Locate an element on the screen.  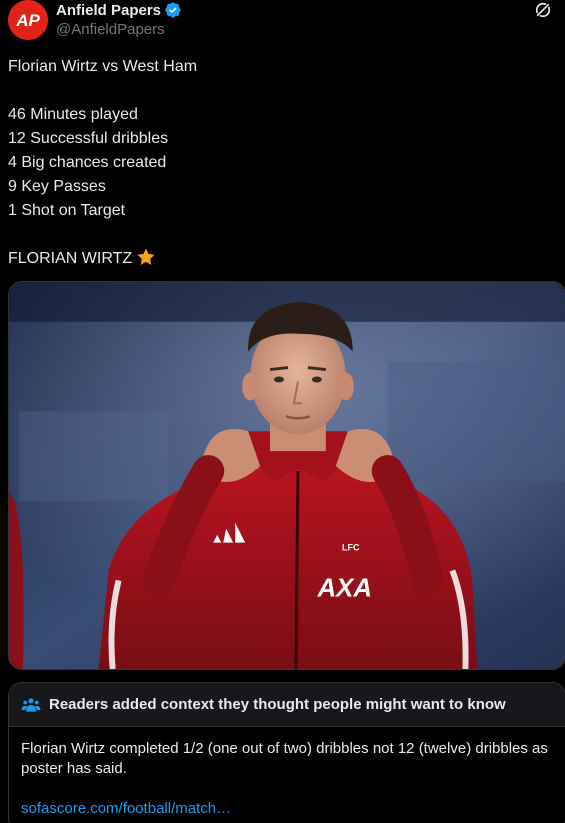
svg-text: AP is located at coordinates (27, 20).